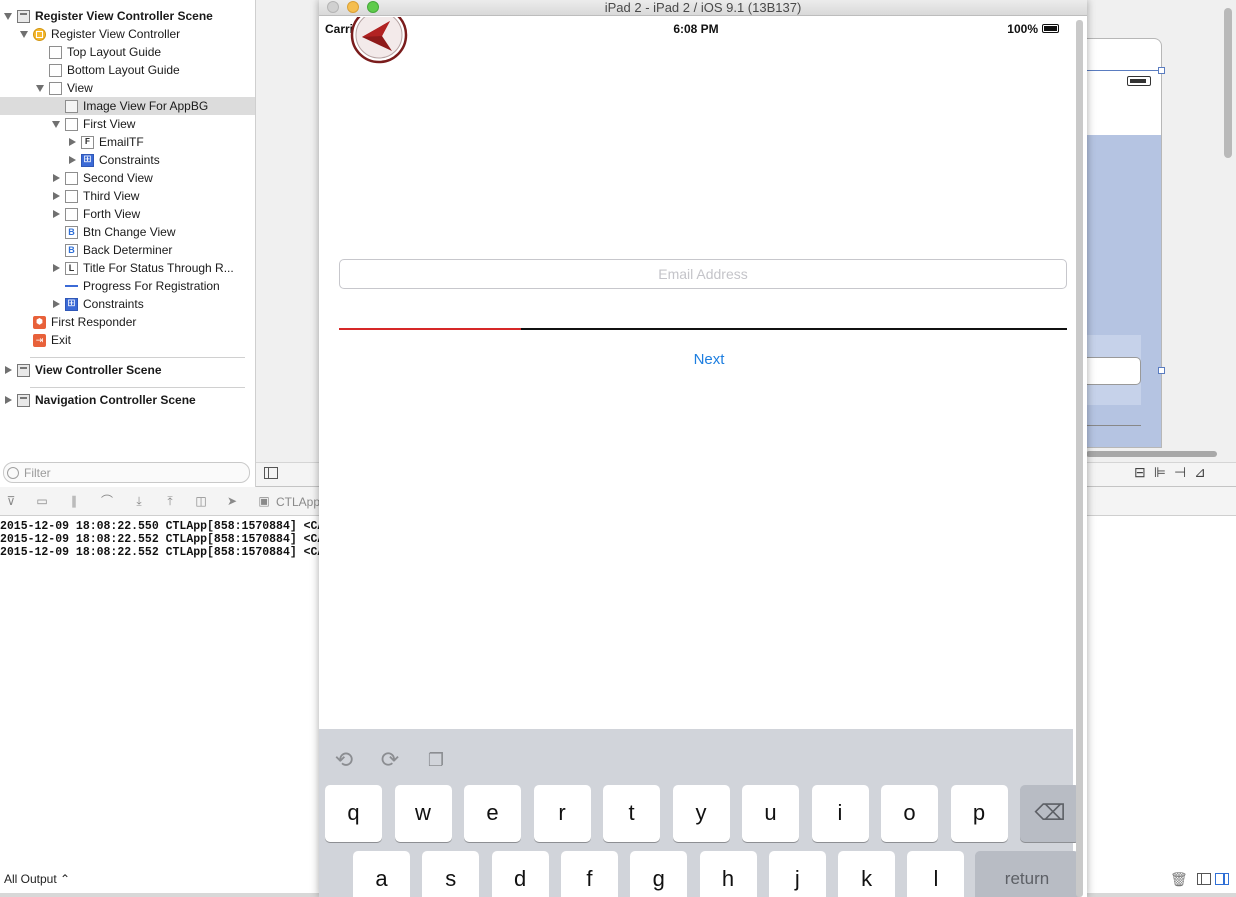 The width and height of the screenshot is (1236, 897). Describe the element at coordinates (127, 286) in the screenshot. I see `outline-row: Progress For Registration` at that location.